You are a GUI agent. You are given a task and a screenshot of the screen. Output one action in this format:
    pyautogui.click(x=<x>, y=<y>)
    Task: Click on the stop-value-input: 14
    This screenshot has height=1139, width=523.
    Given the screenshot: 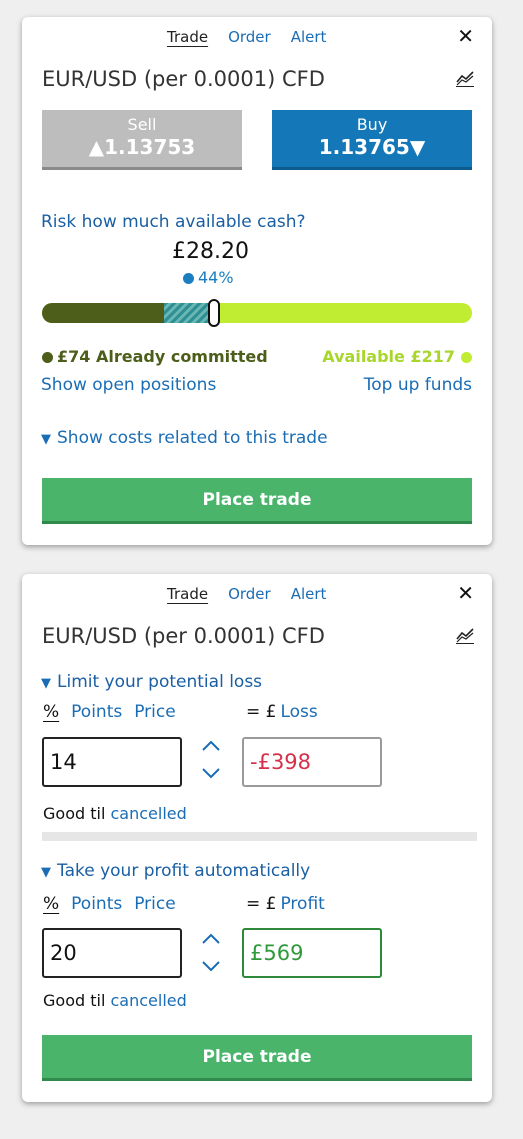 What is the action you would take?
    pyautogui.click(x=112, y=762)
    